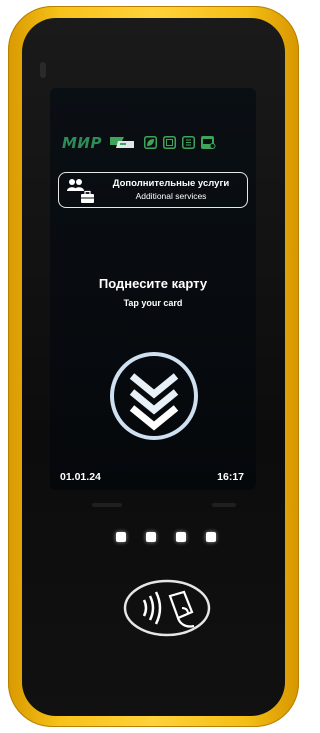 The width and height of the screenshot is (320, 733). I want to click on media-icon, so click(169, 143).